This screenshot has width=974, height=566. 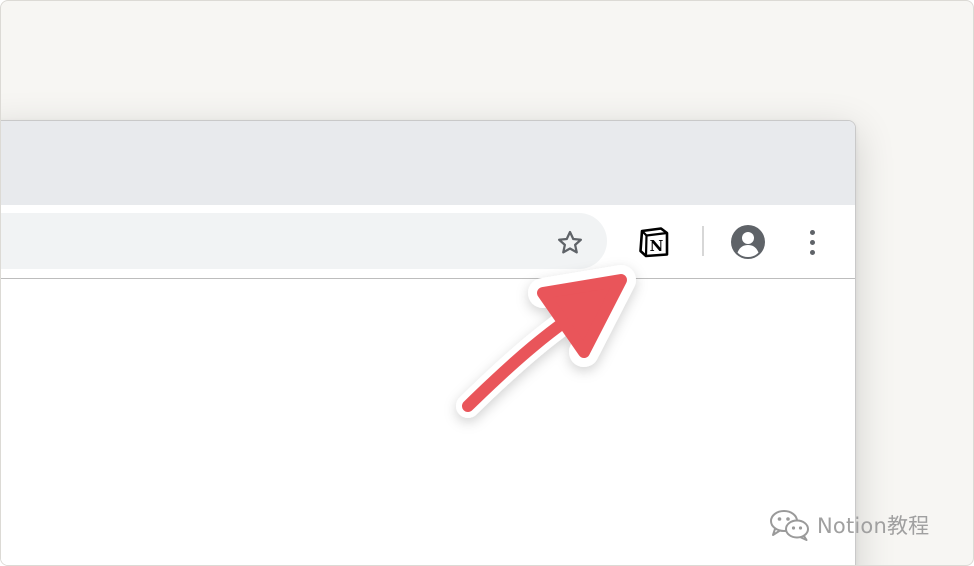 I want to click on red-arrow-annotation, so click(x=546, y=341).